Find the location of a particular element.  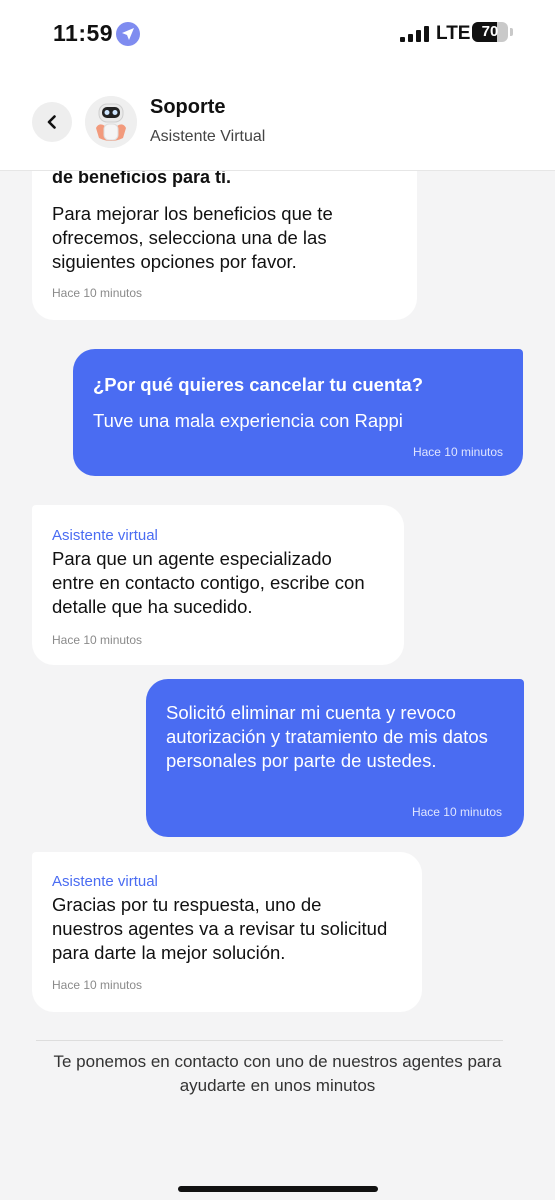

chat-subtitle: Asistente Virtual is located at coordinates (208, 136).